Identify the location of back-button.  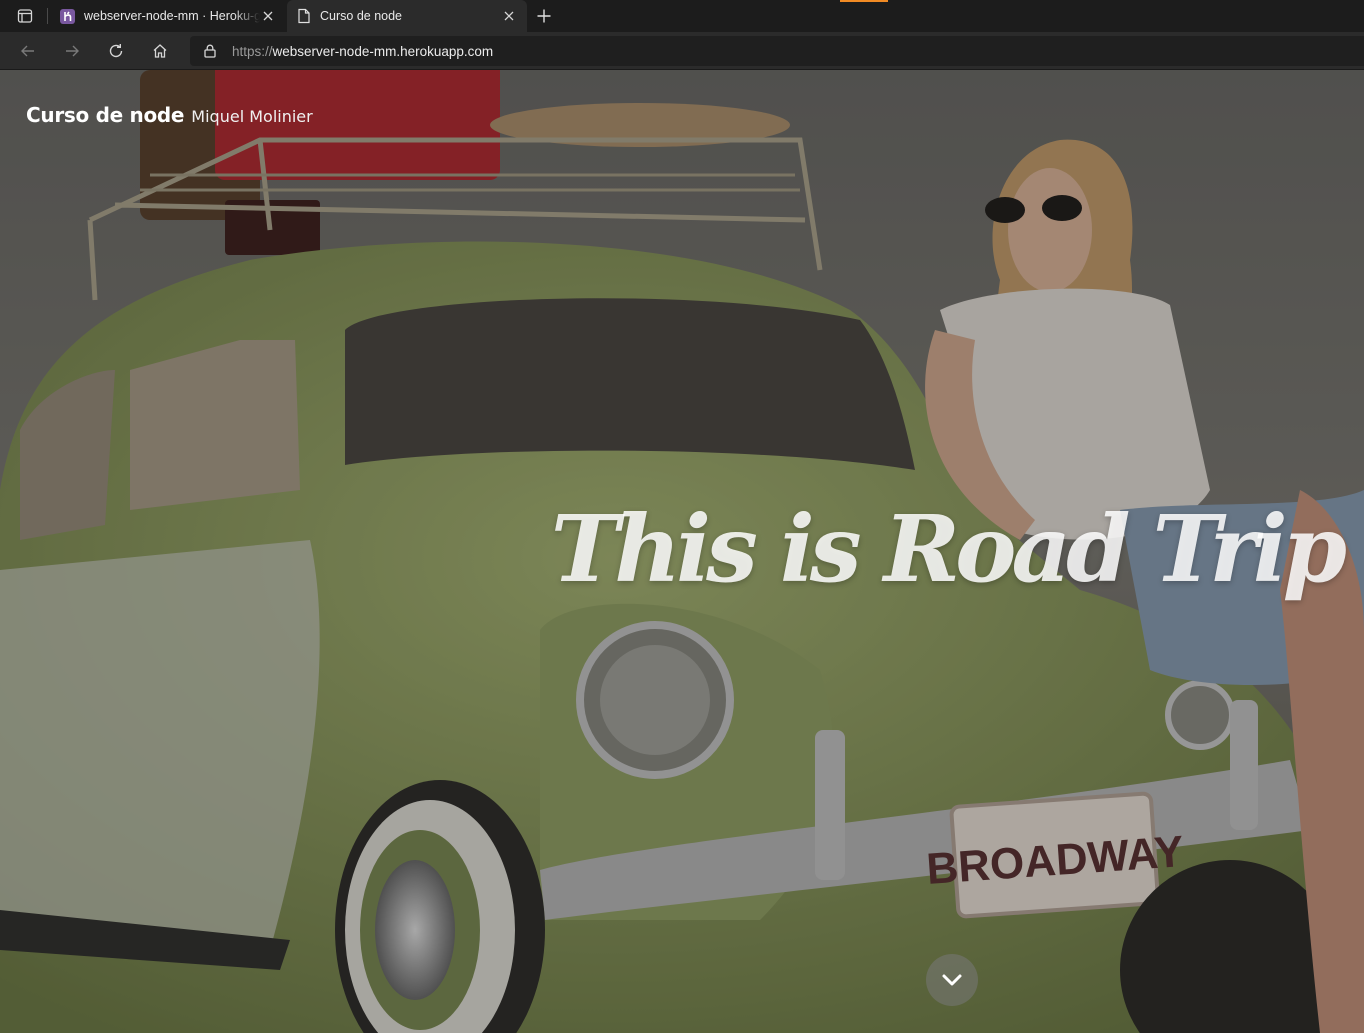
(28, 51).